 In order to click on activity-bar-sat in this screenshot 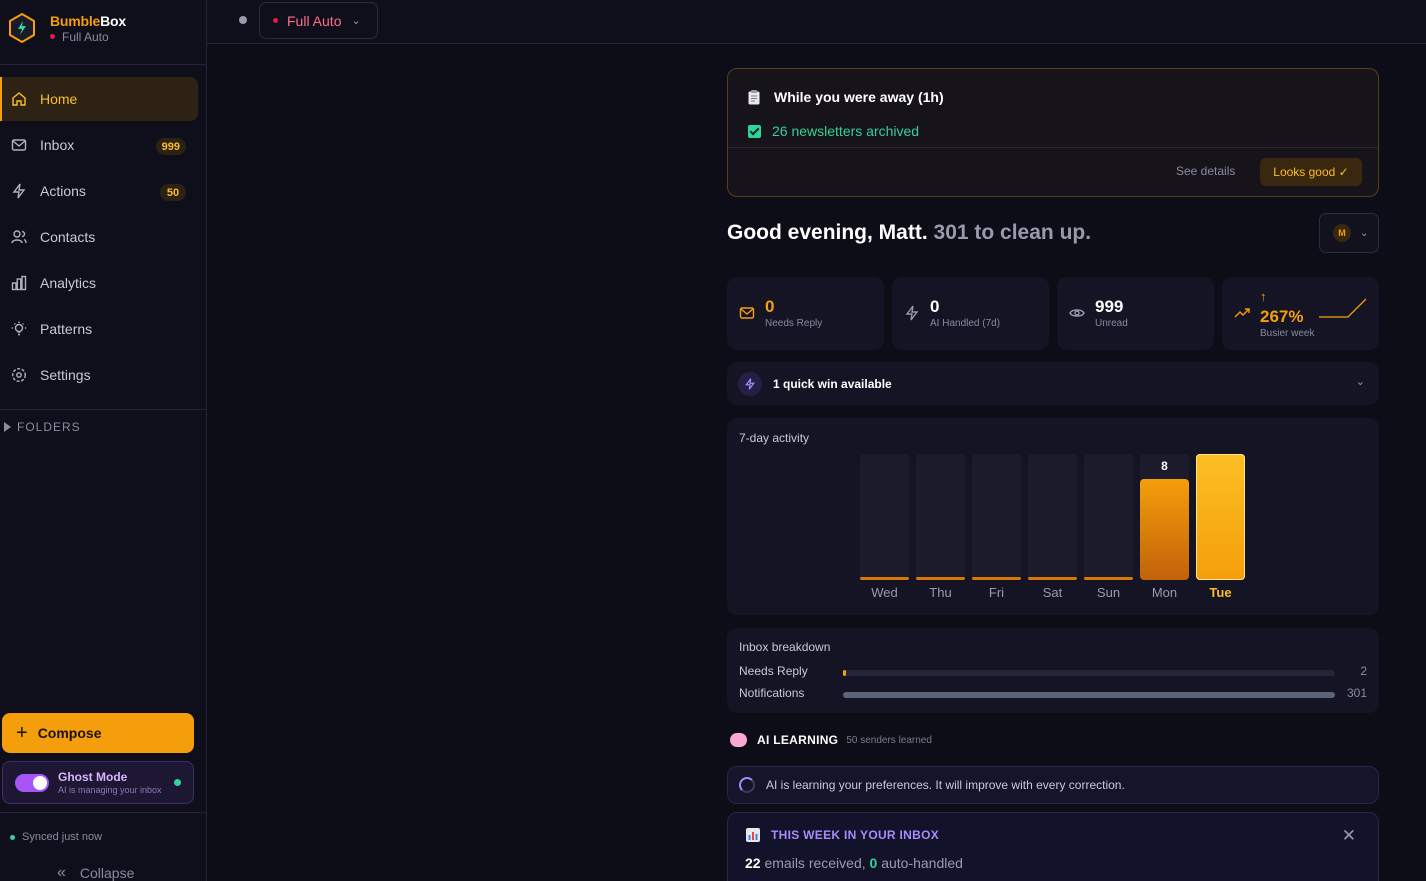, I will do `click(1052, 517)`.